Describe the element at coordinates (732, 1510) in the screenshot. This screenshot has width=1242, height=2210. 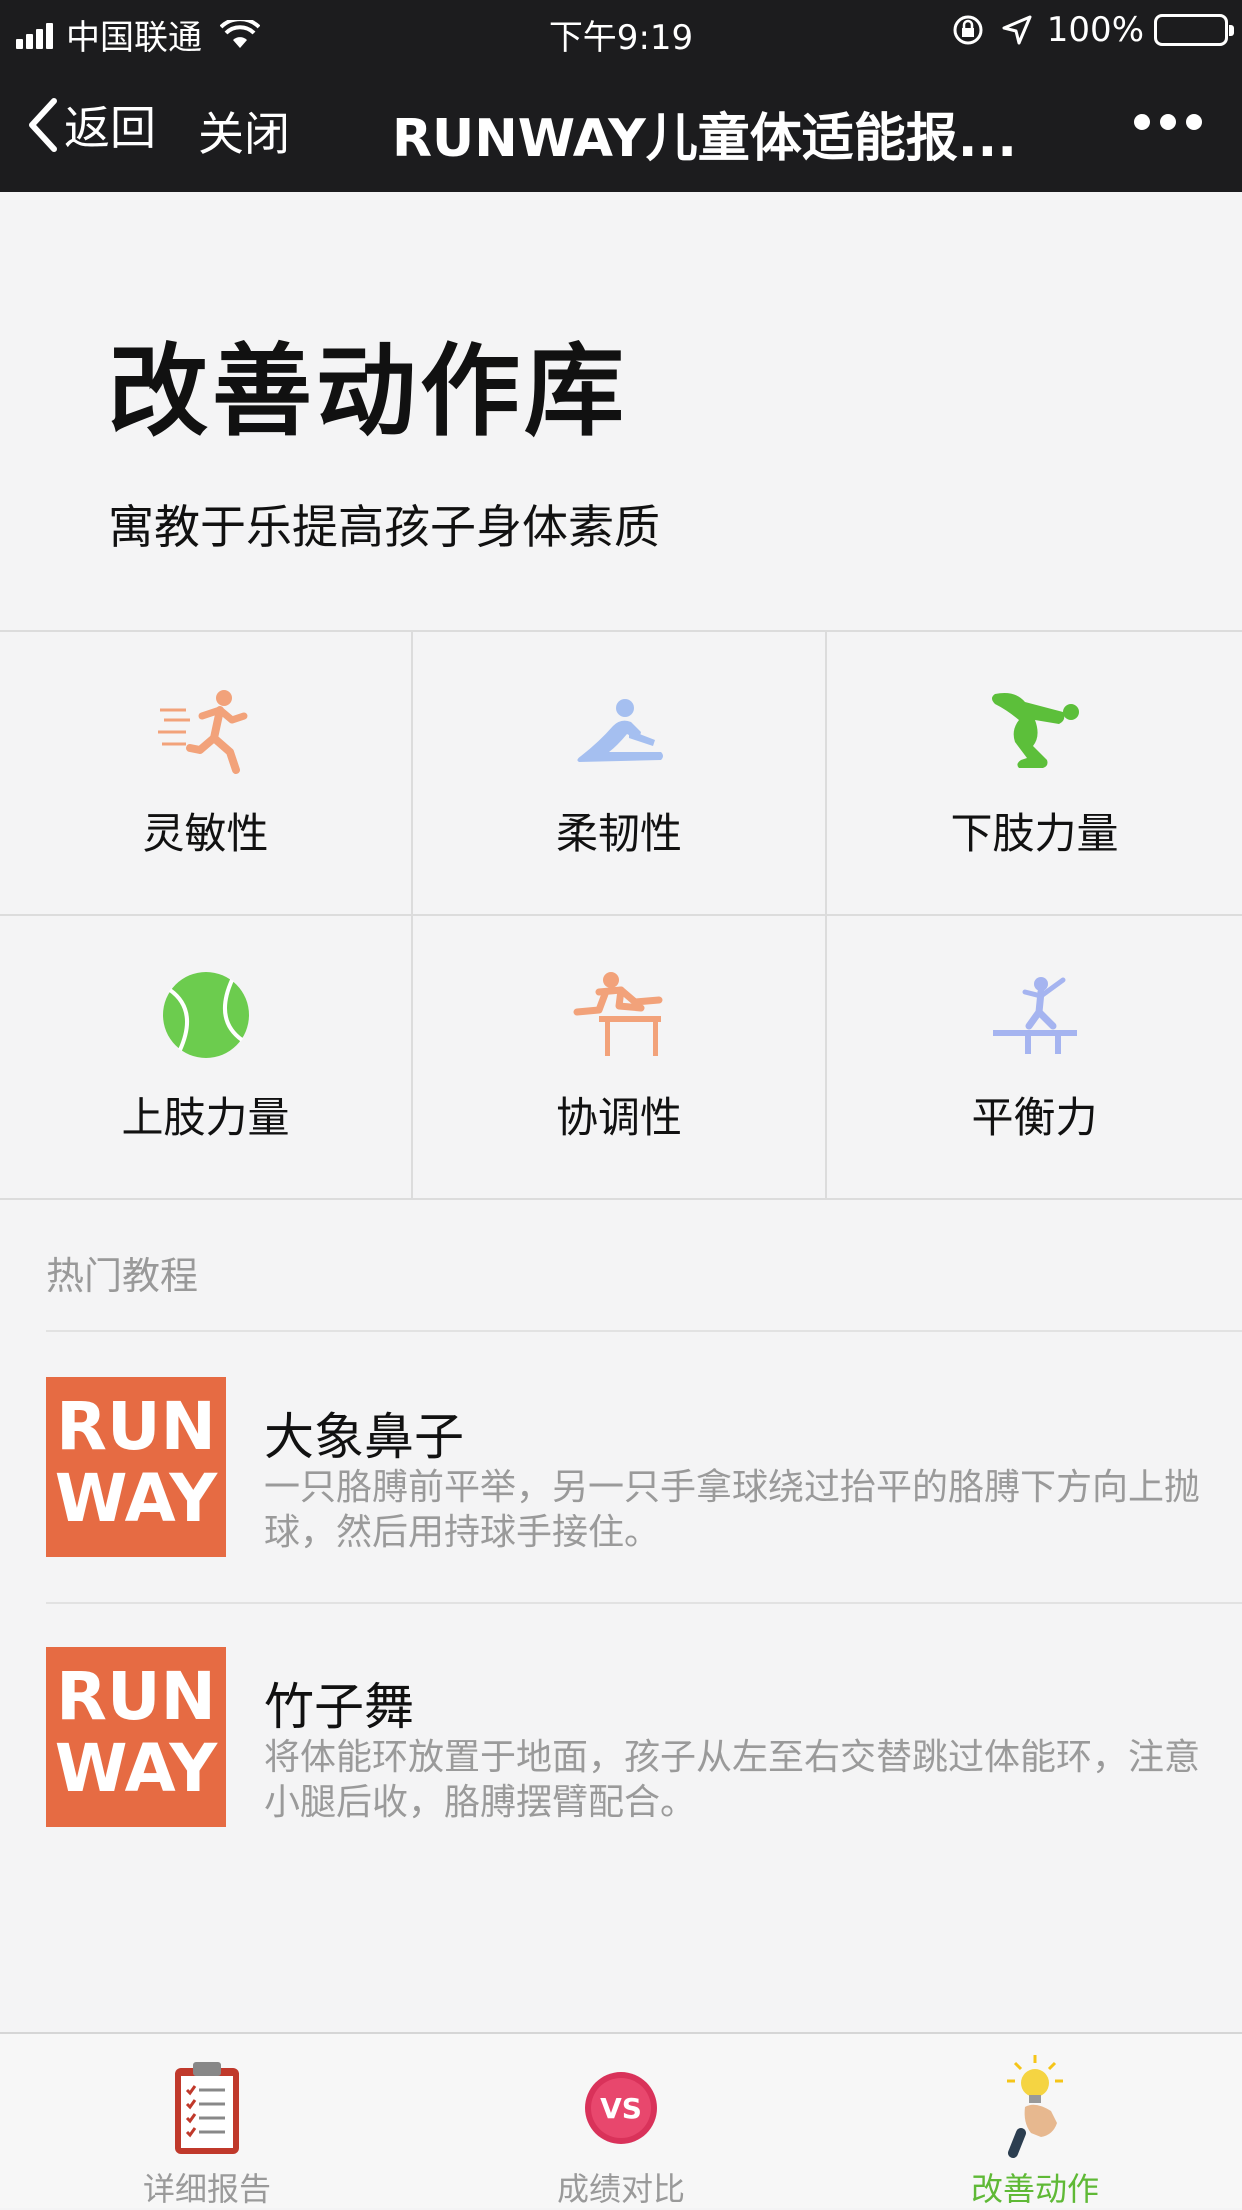
I see `tutorial-description: 一只胳膊前平举，另一只手拿球绕过抬平的胳膊下方向上抛球，然后用持球手接住。` at that location.